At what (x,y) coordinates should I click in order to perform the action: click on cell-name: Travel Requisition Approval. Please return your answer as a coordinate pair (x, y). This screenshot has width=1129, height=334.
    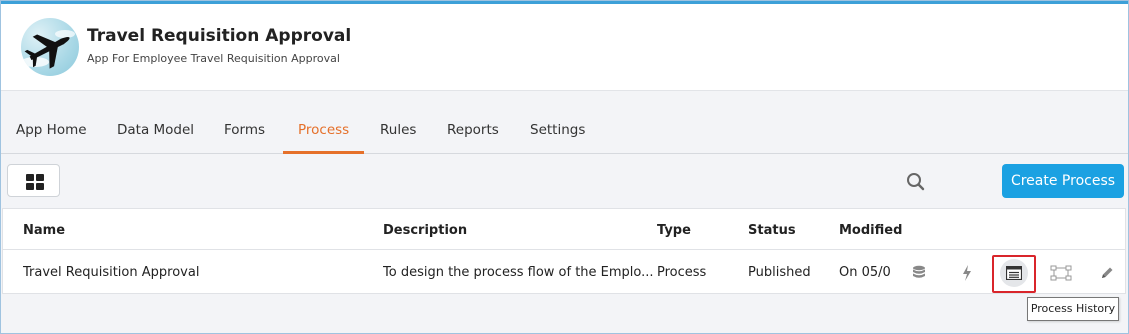
    Looking at the image, I should click on (111, 272).